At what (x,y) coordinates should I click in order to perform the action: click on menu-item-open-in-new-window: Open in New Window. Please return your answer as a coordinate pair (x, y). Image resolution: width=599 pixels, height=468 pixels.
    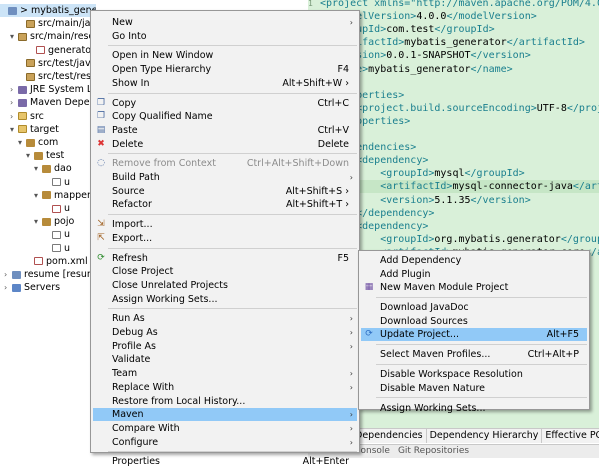
    Looking at the image, I should click on (225, 55).